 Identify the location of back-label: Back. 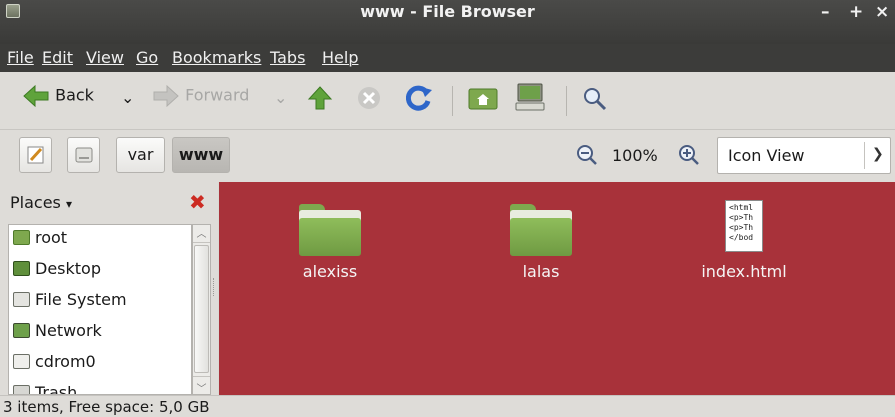
(74, 95).